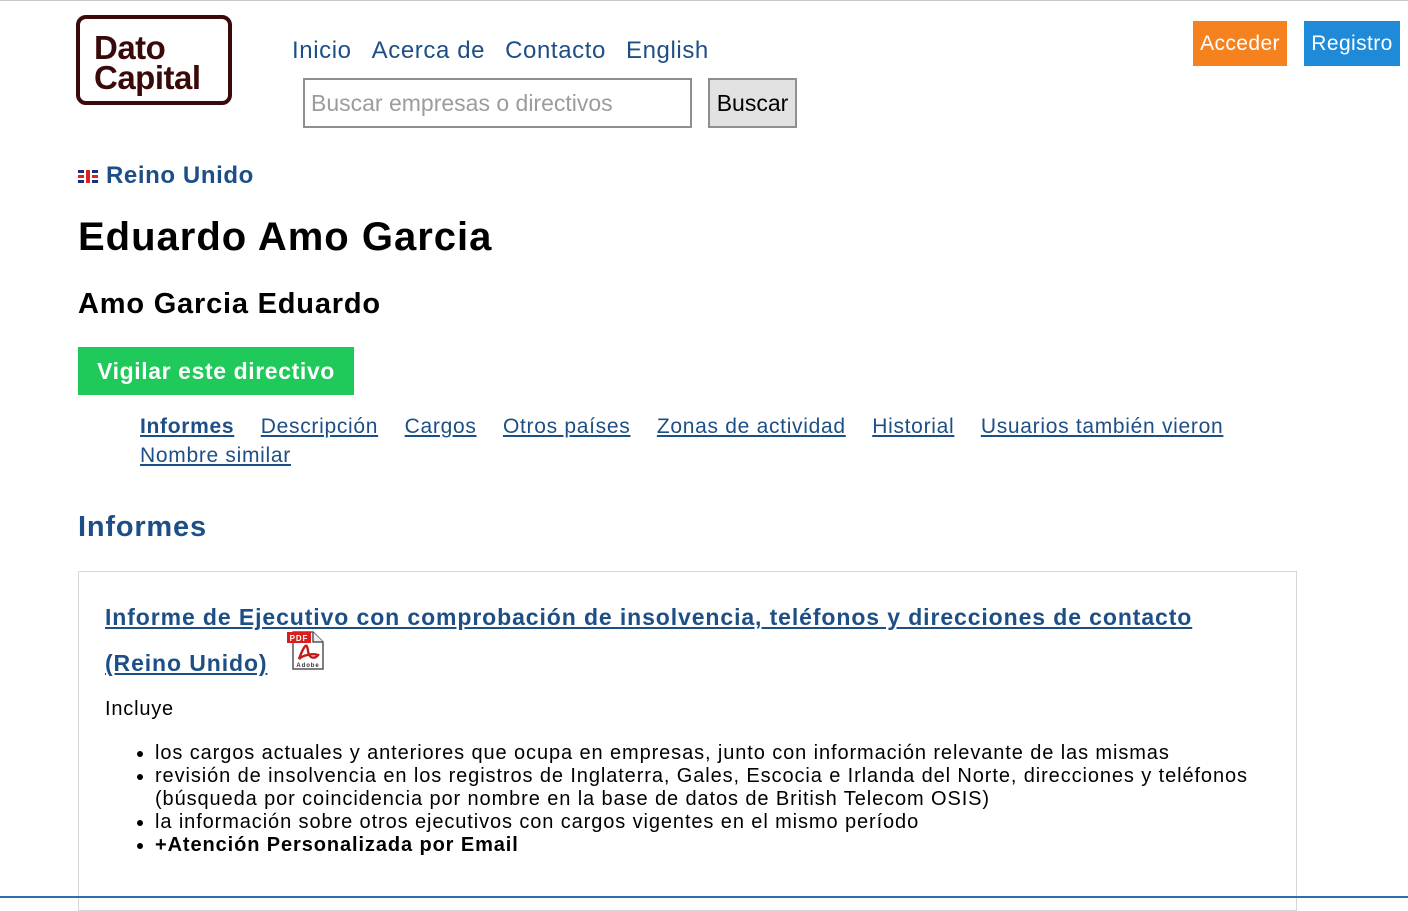 The image size is (1408, 911). What do you see at coordinates (187, 426) in the screenshot?
I see `section-link-informes: Informes` at bounding box center [187, 426].